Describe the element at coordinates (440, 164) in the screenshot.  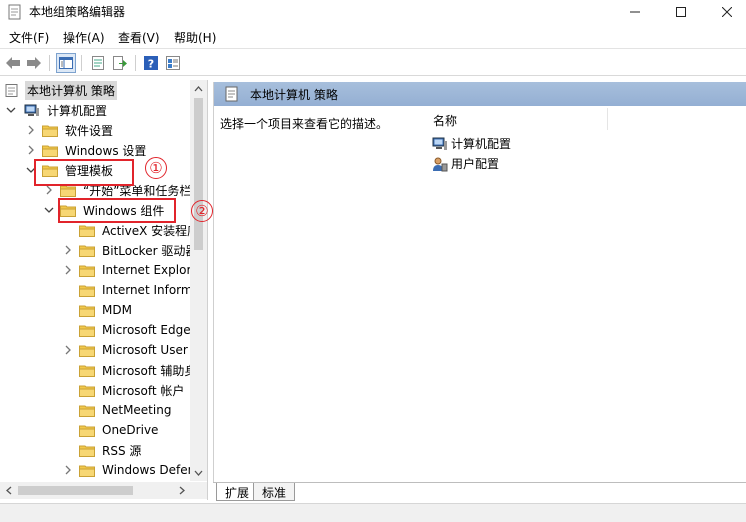
I see `user-icon` at that location.